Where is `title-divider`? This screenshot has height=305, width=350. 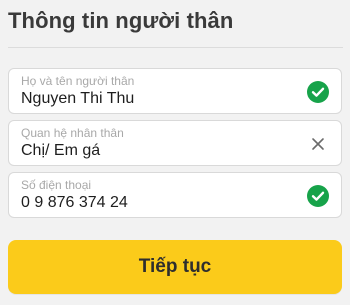
title-divider is located at coordinates (175, 47).